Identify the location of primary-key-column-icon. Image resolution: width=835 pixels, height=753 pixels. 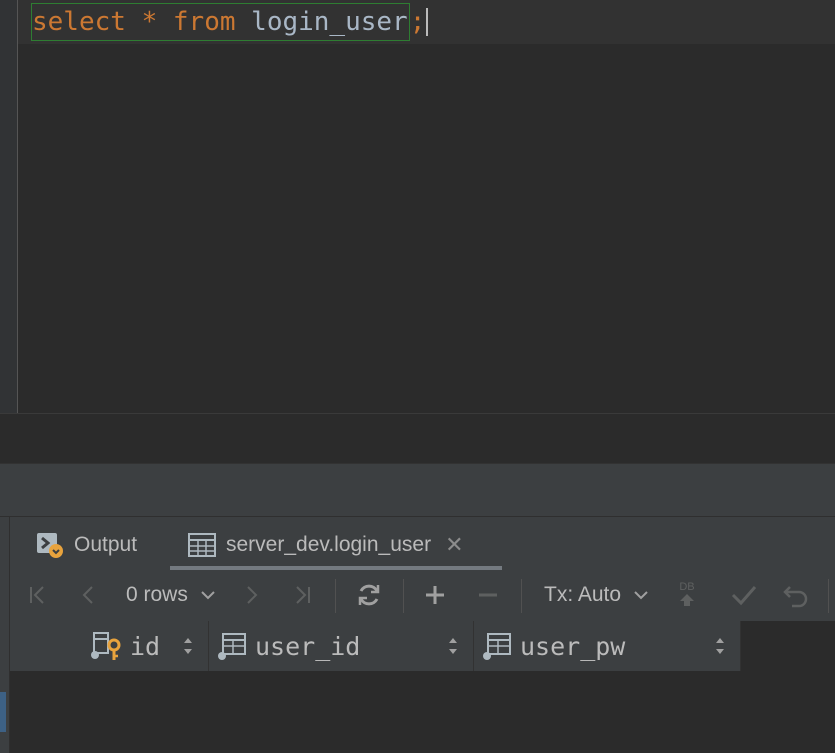
(107, 646).